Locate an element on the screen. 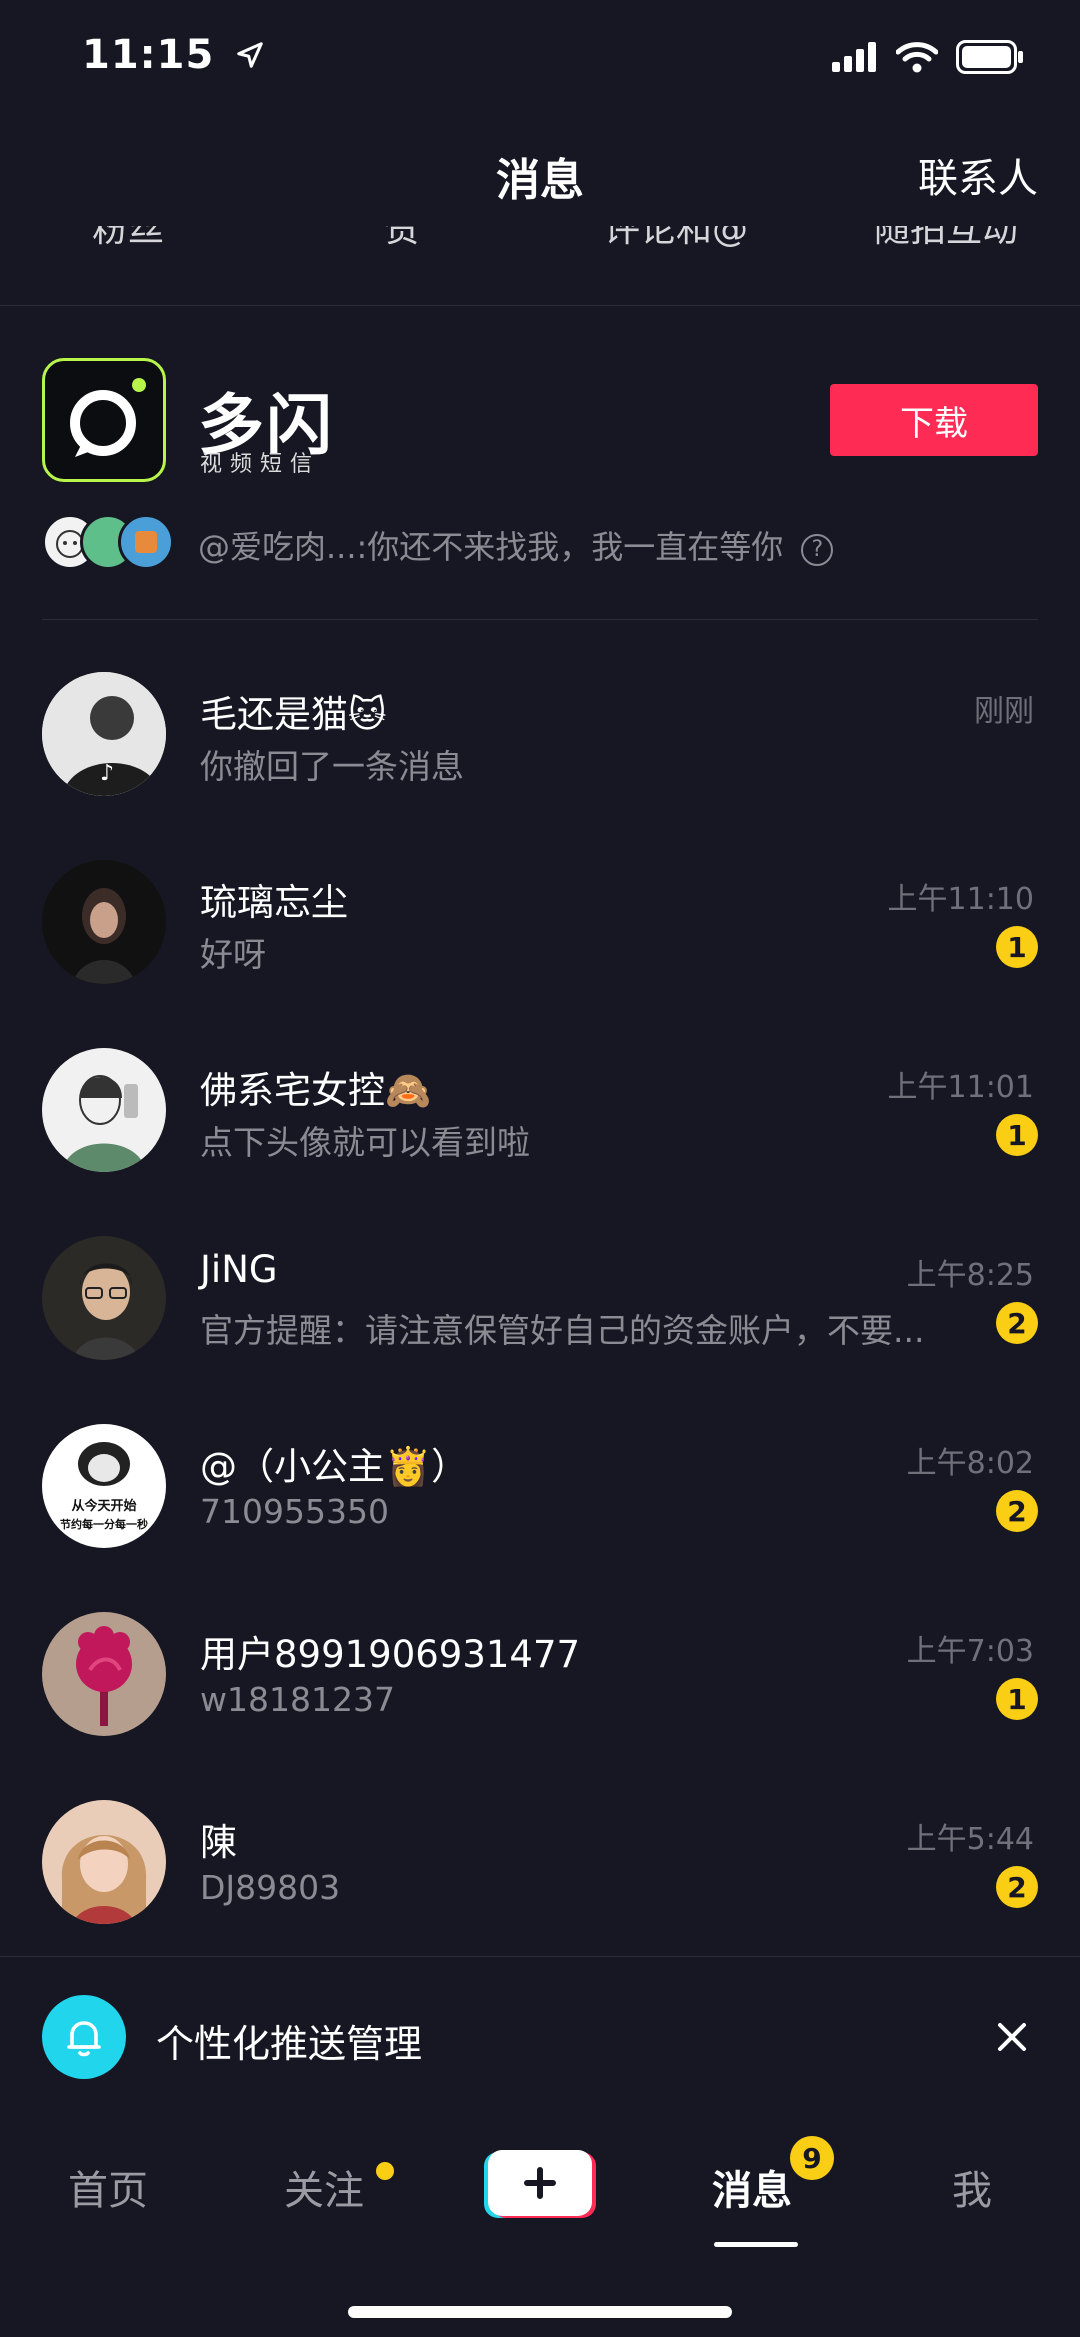 This screenshot has height=2337, width=1080. conversation-message: 点下头像就可以看到啦 is located at coordinates (365, 1142).